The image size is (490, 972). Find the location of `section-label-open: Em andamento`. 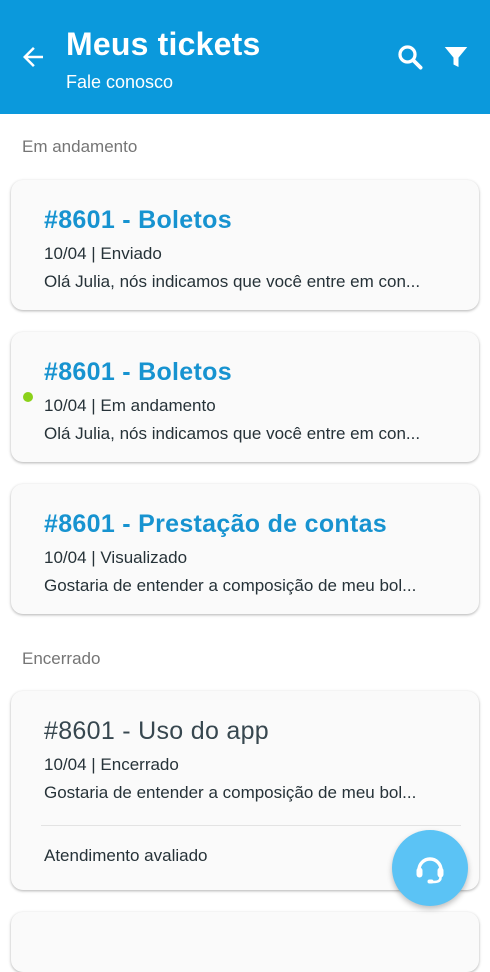

section-label-open: Em andamento is located at coordinates (80, 146).